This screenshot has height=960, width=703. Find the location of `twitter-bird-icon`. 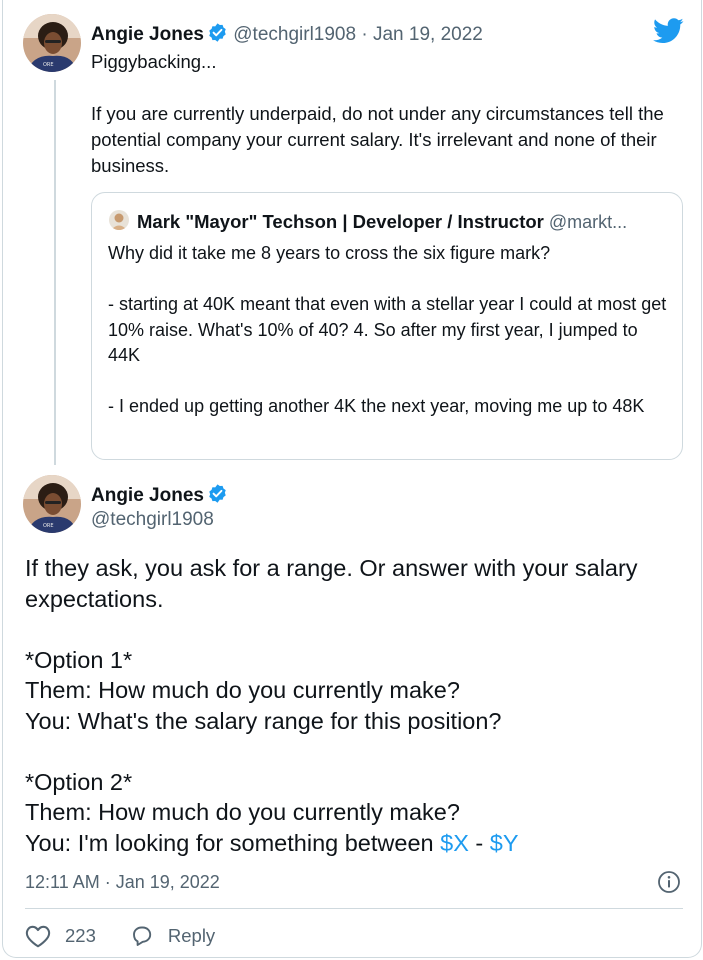

twitter-bird-icon is located at coordinates (668, 31).